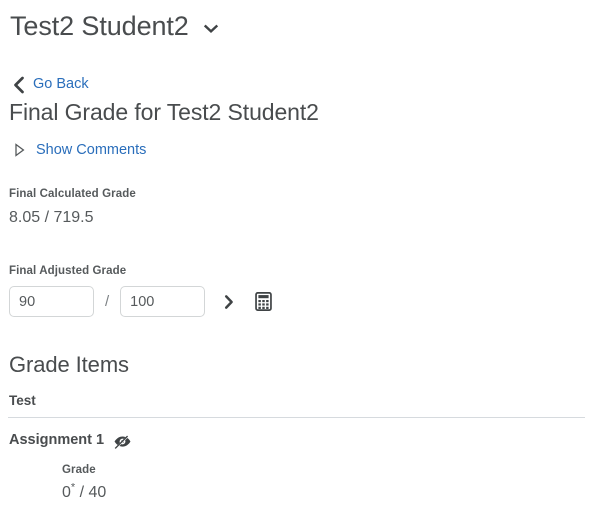 The image size is (593, 508). Describe the element at coordinates (296, 23) in the screenshot. I see `page-header: Test2 Student2` at that location.